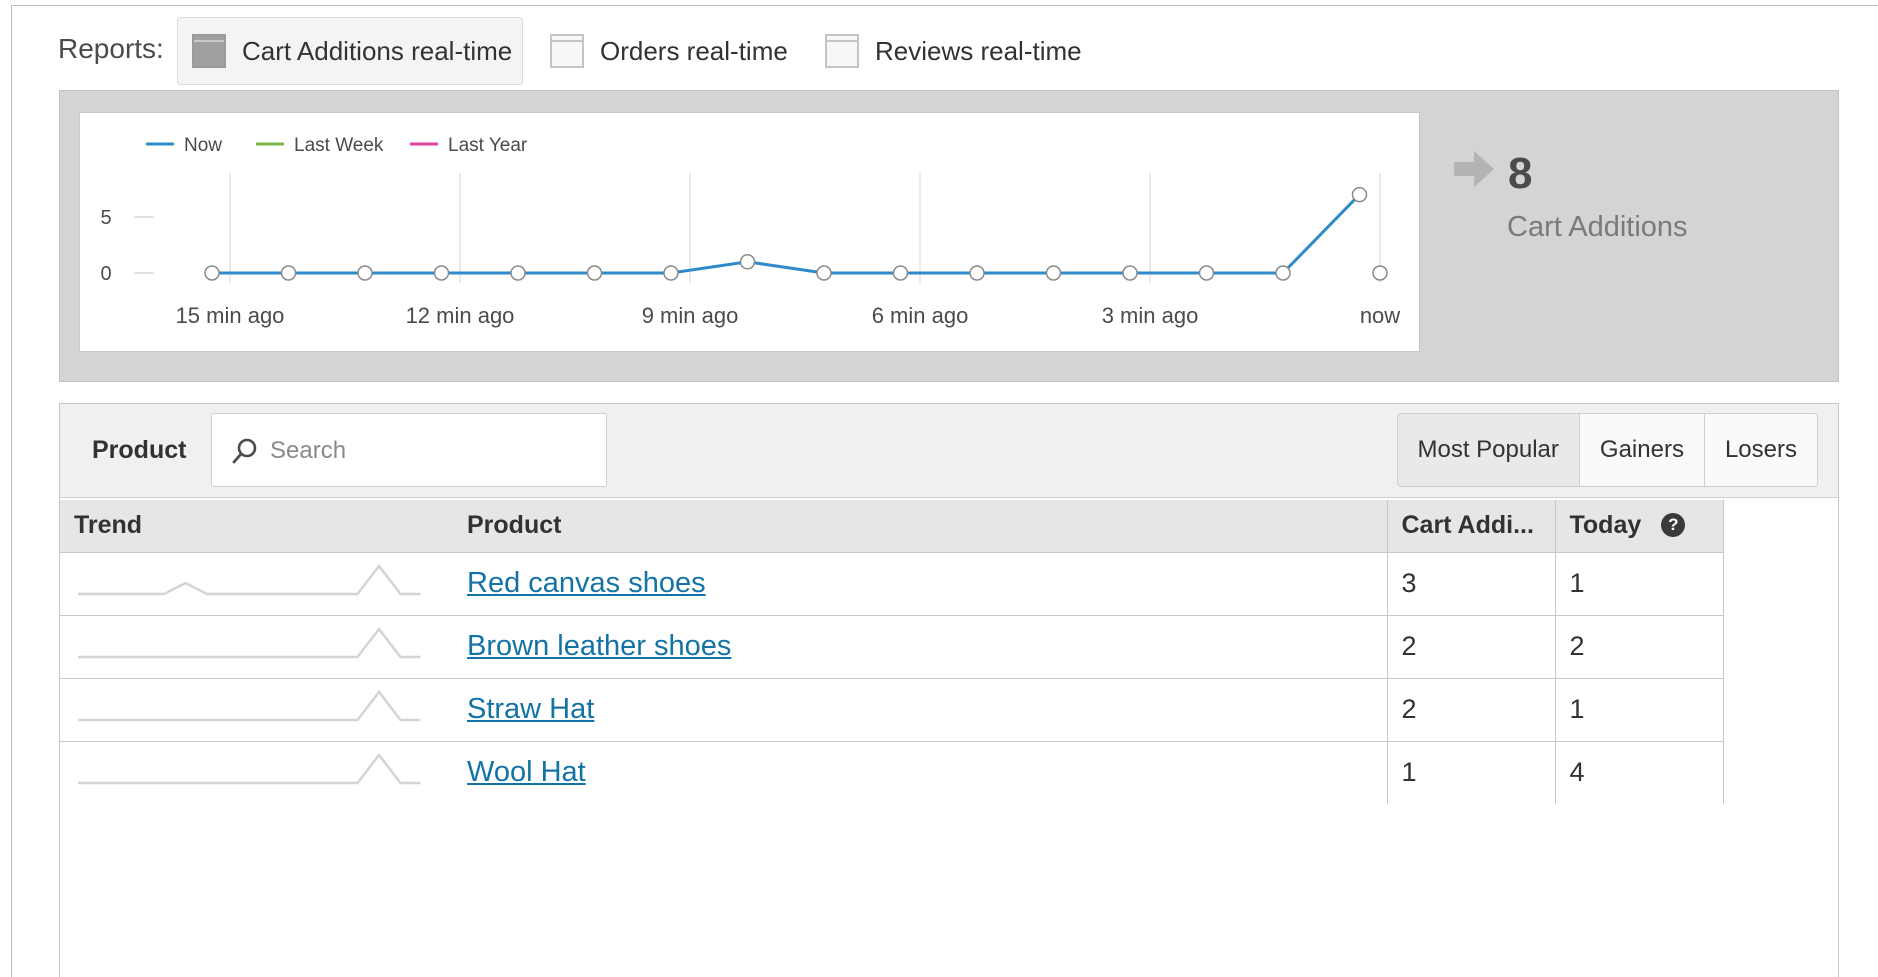 Image resolution: width=1878 pixels, height=977 pixels. Describe the element at coordinates (920, 315) in the screenshot. I see `x-tick-label: 6 min ago` at that location.